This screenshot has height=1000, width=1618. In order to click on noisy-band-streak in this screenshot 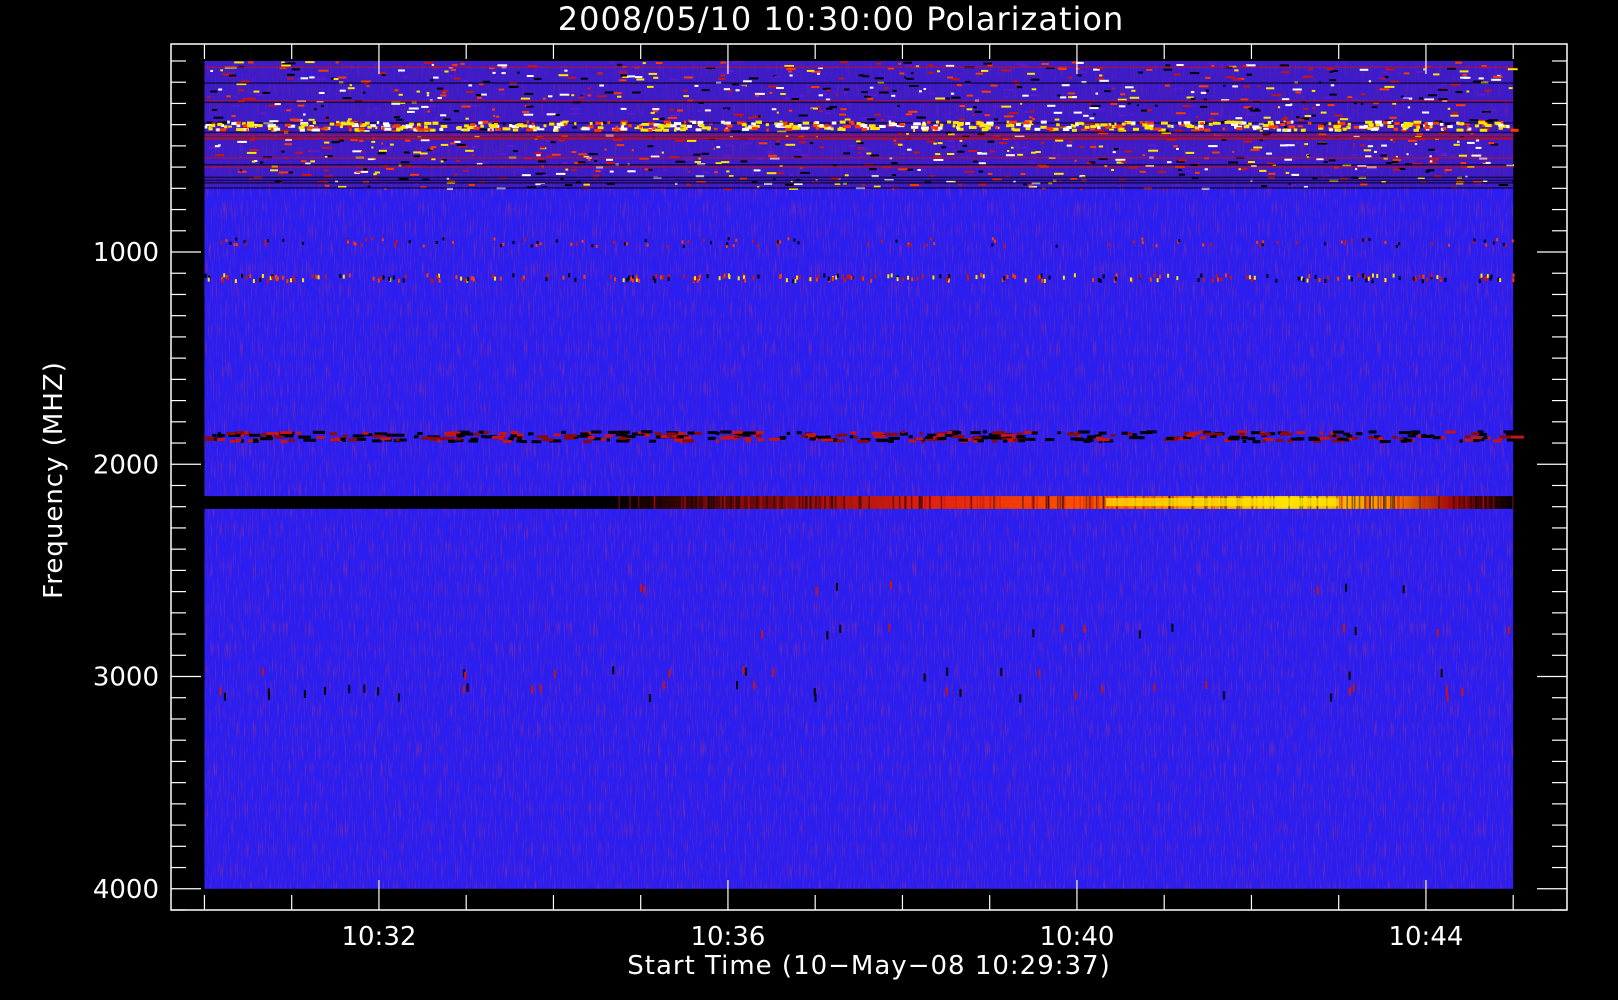, I will do `click(859, 100)`.